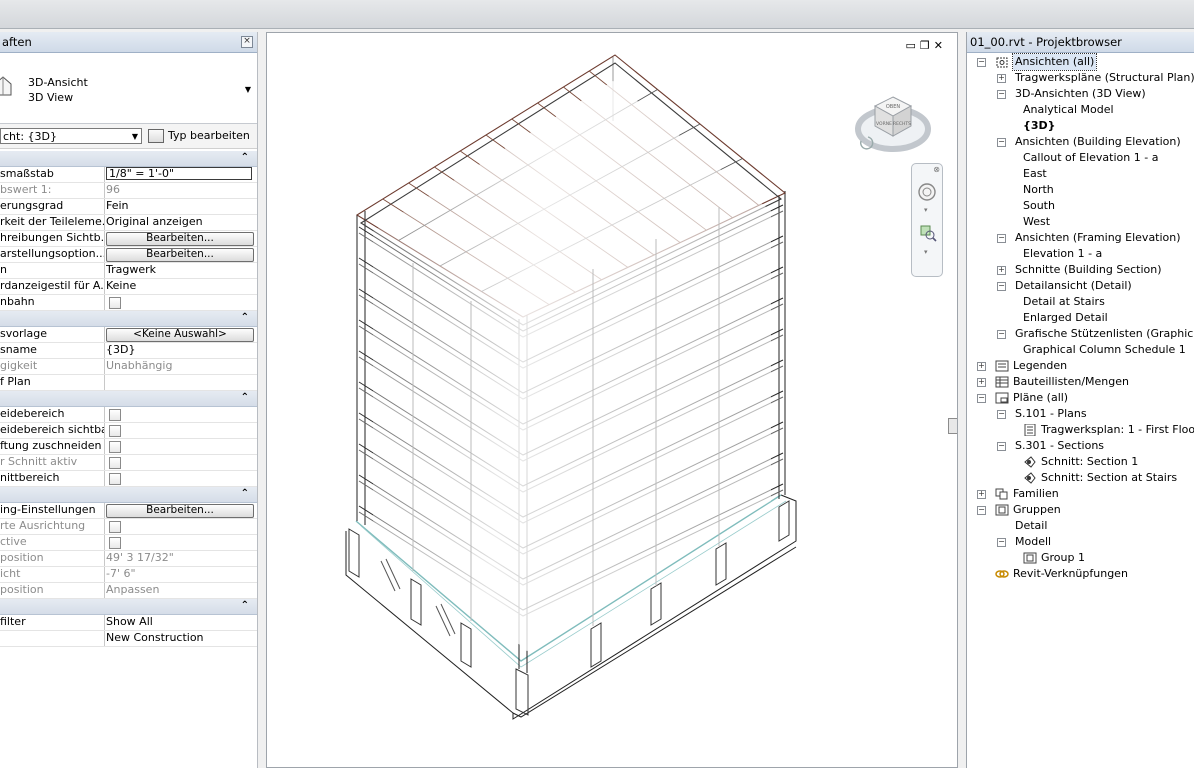 This screenshot has height=768, width=1194. Describe the element at coordinates (1080, 542) in the screenshot. I see `tree-node: − Modell` at that location.